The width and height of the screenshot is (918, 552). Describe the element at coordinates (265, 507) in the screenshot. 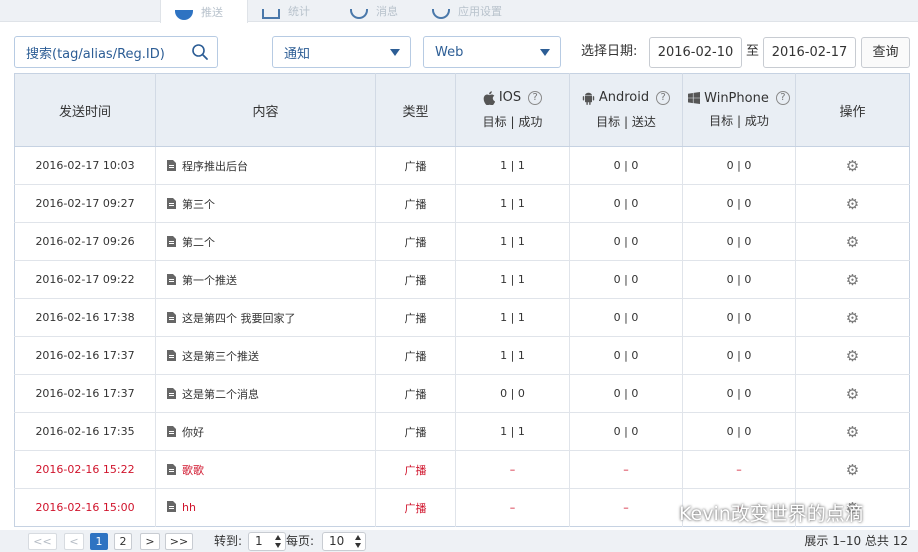

I see `row-content: hh` at that location.